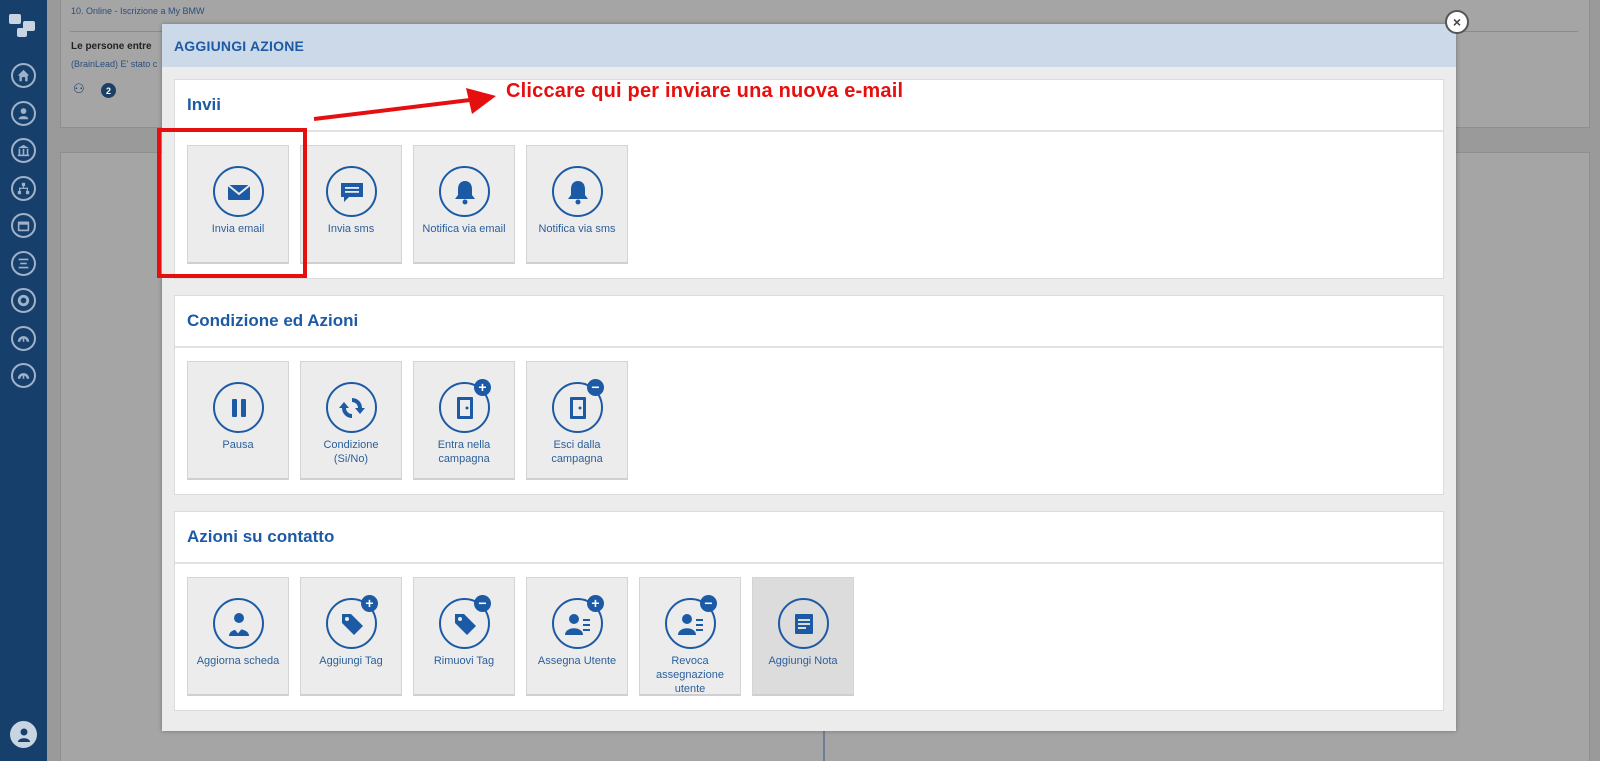 This screenshot has width=1600, height=761. Describe the element at coordinates (351, 407) in the screenshot. I see `cycle-icon` at that location.